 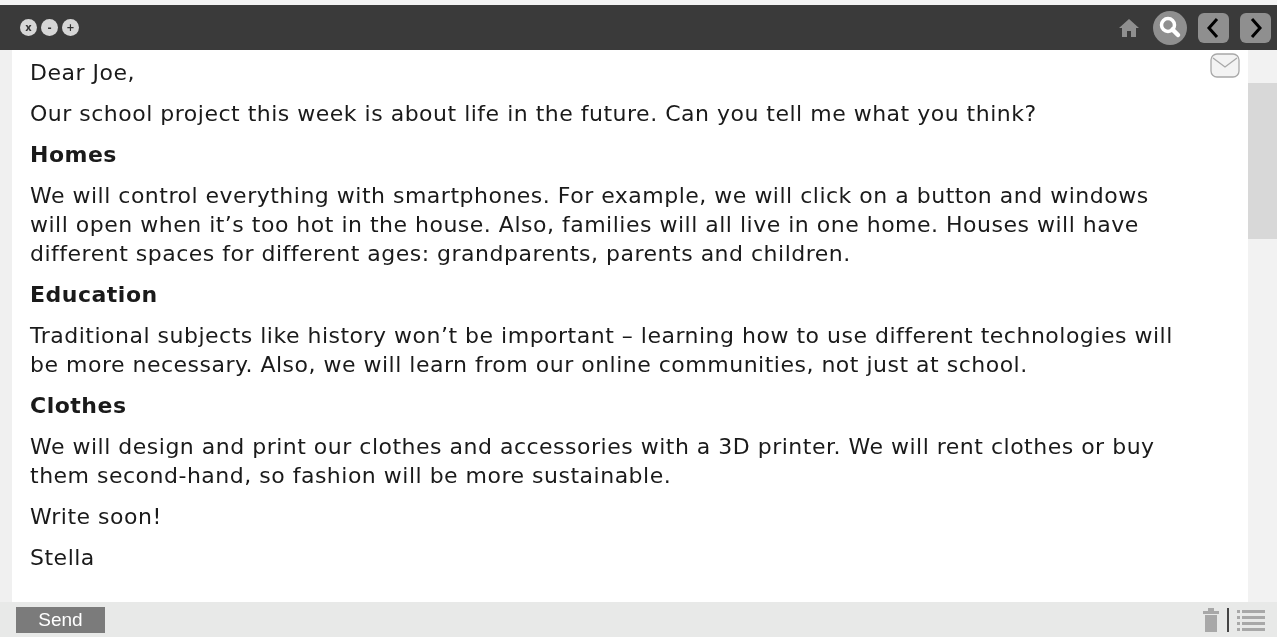 What do you see at coordinates (534, 114) in the screenshot?
I see `letter-paragraph: Our school project this week is about life in the future. Can you tell me what you think?` at bounding box center [534, 114].